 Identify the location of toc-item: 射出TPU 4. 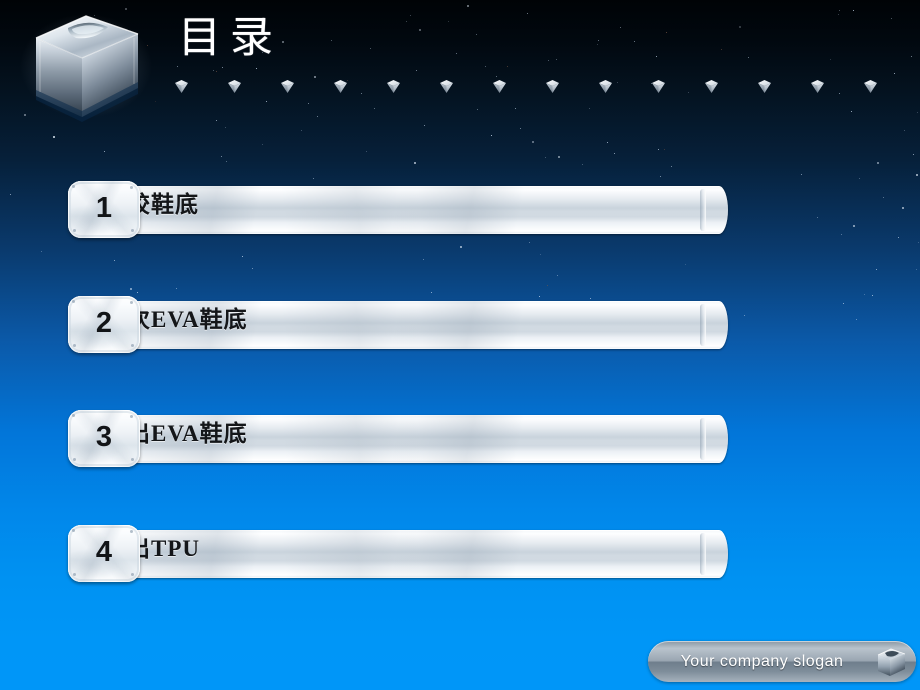
(460, 554).